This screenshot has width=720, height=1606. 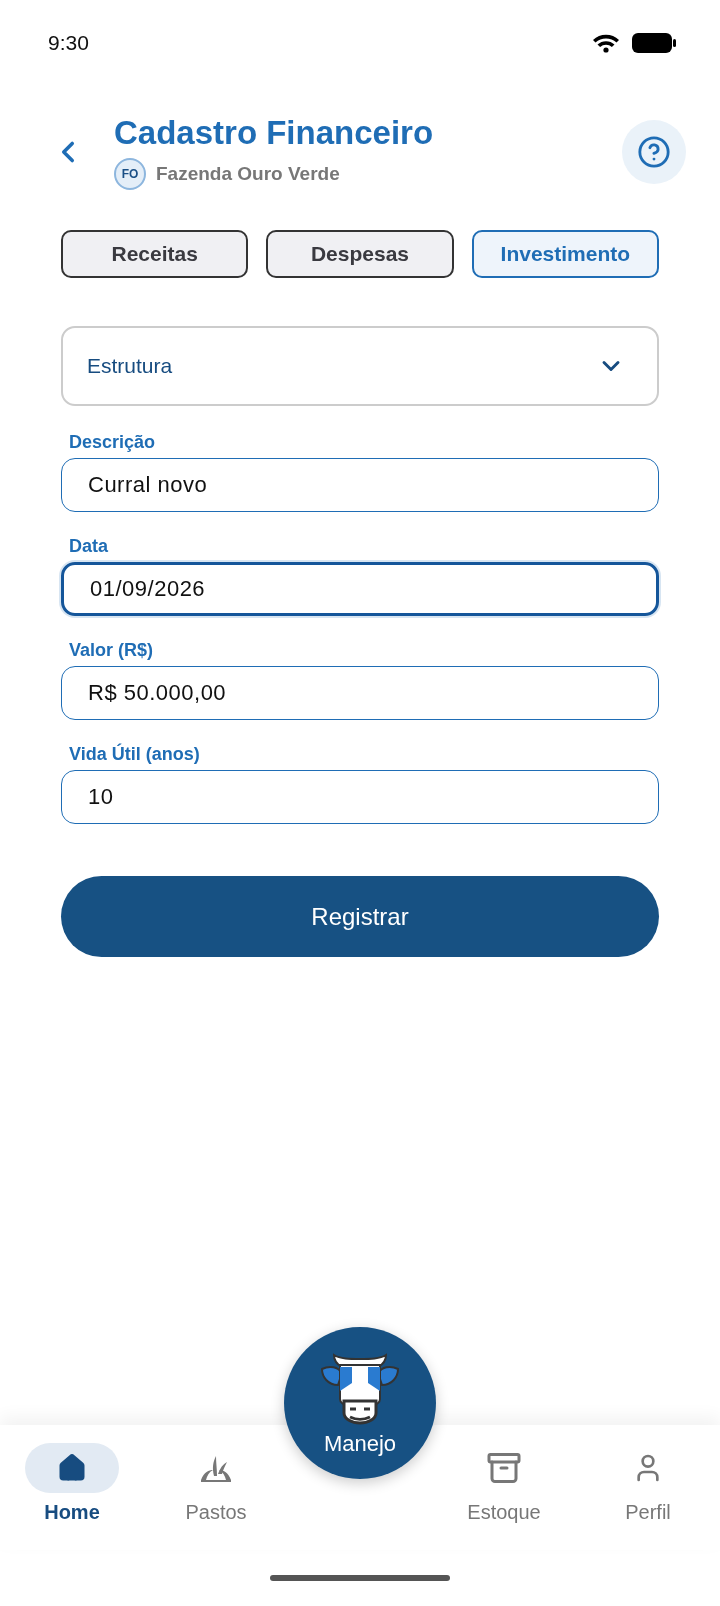 What do you see at coordinates (88, 546) in the screenshot?
I see `field-label: Data` at bounding box center [88, 546].